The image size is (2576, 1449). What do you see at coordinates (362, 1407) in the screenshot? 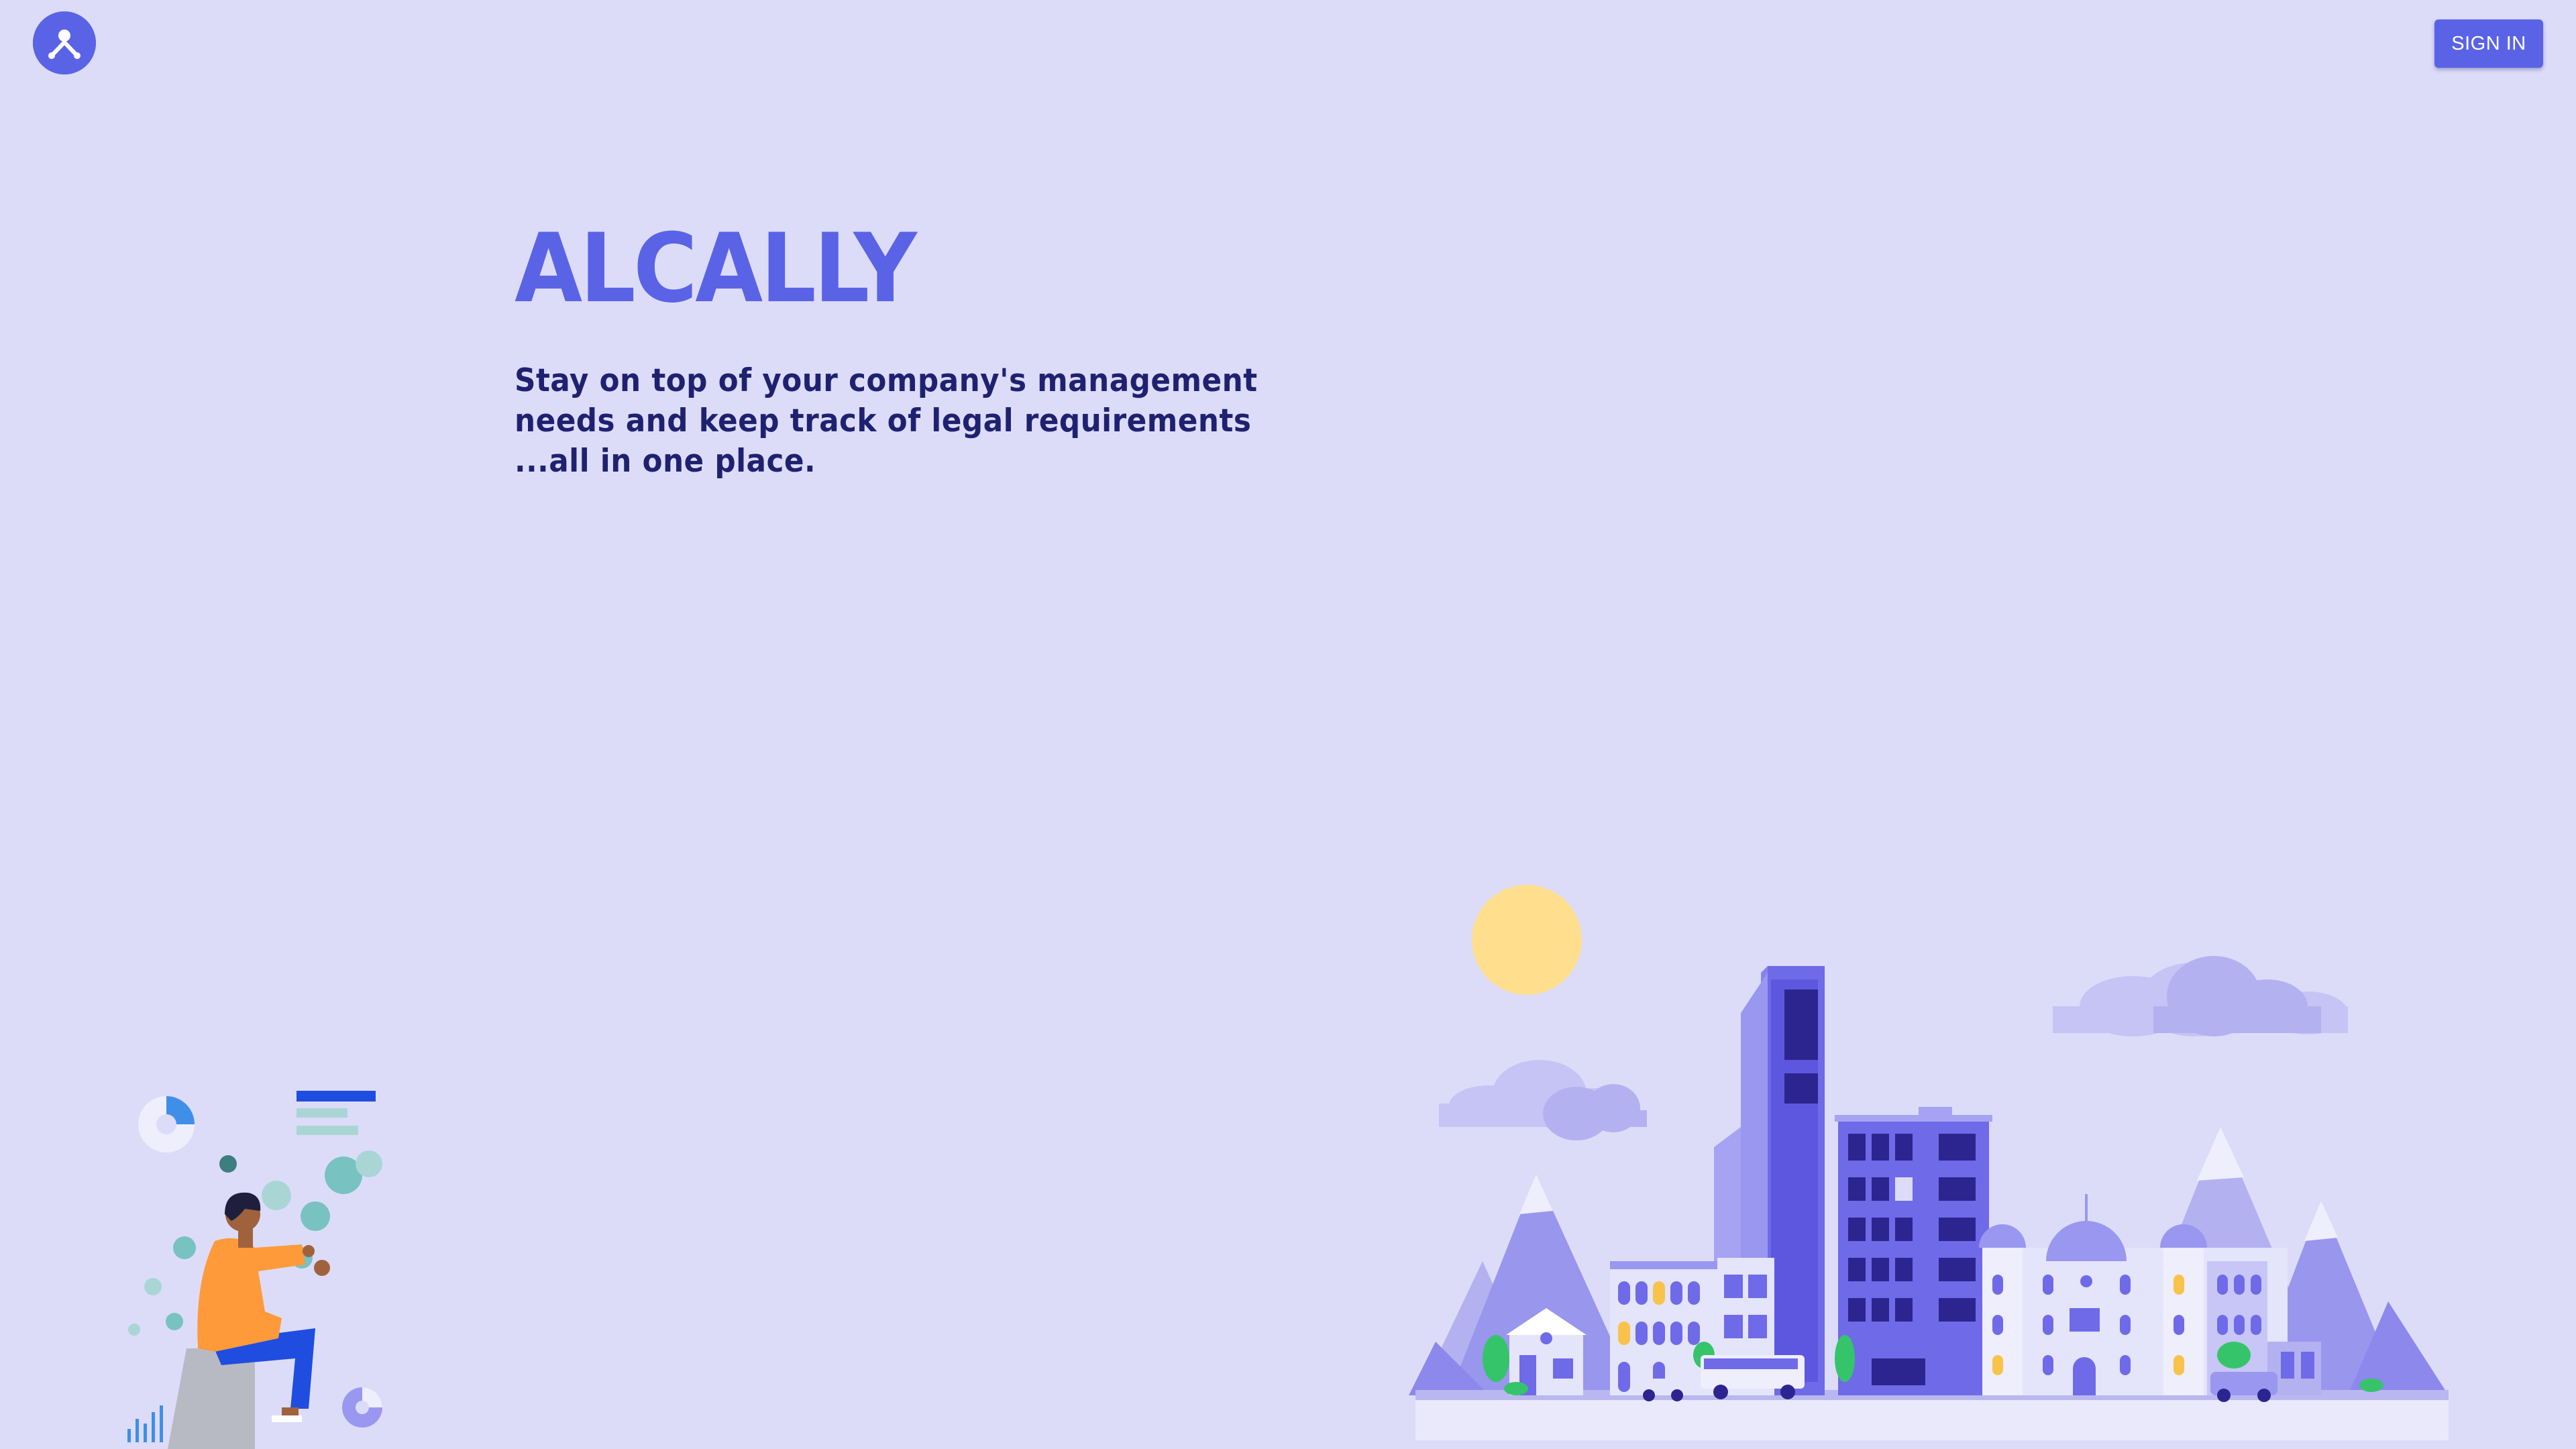
I see `donut-chart-icon` at bounding box center [362, 1407].